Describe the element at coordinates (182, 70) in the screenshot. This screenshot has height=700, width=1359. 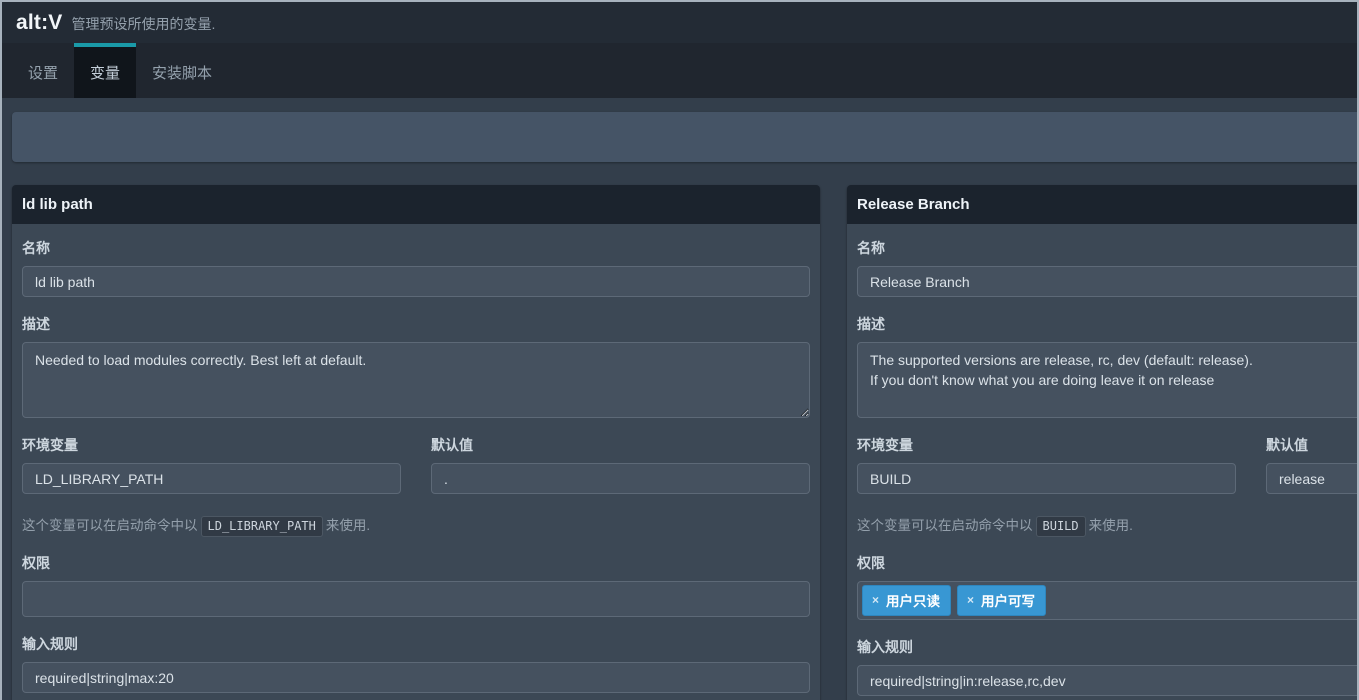
I see `tab-install-script: 安装脚本` at that location.